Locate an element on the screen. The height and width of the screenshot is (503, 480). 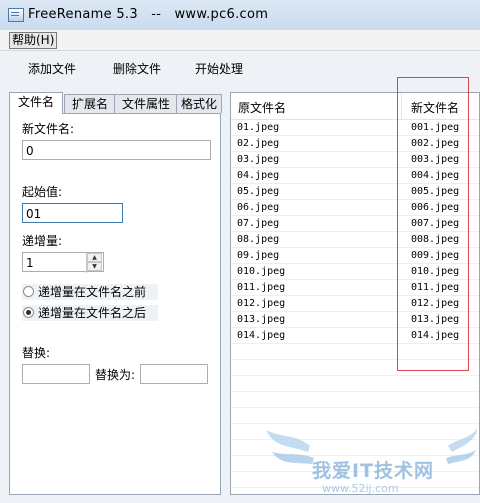
start-value-label: 起始值: is located at coordinates (42, 192).